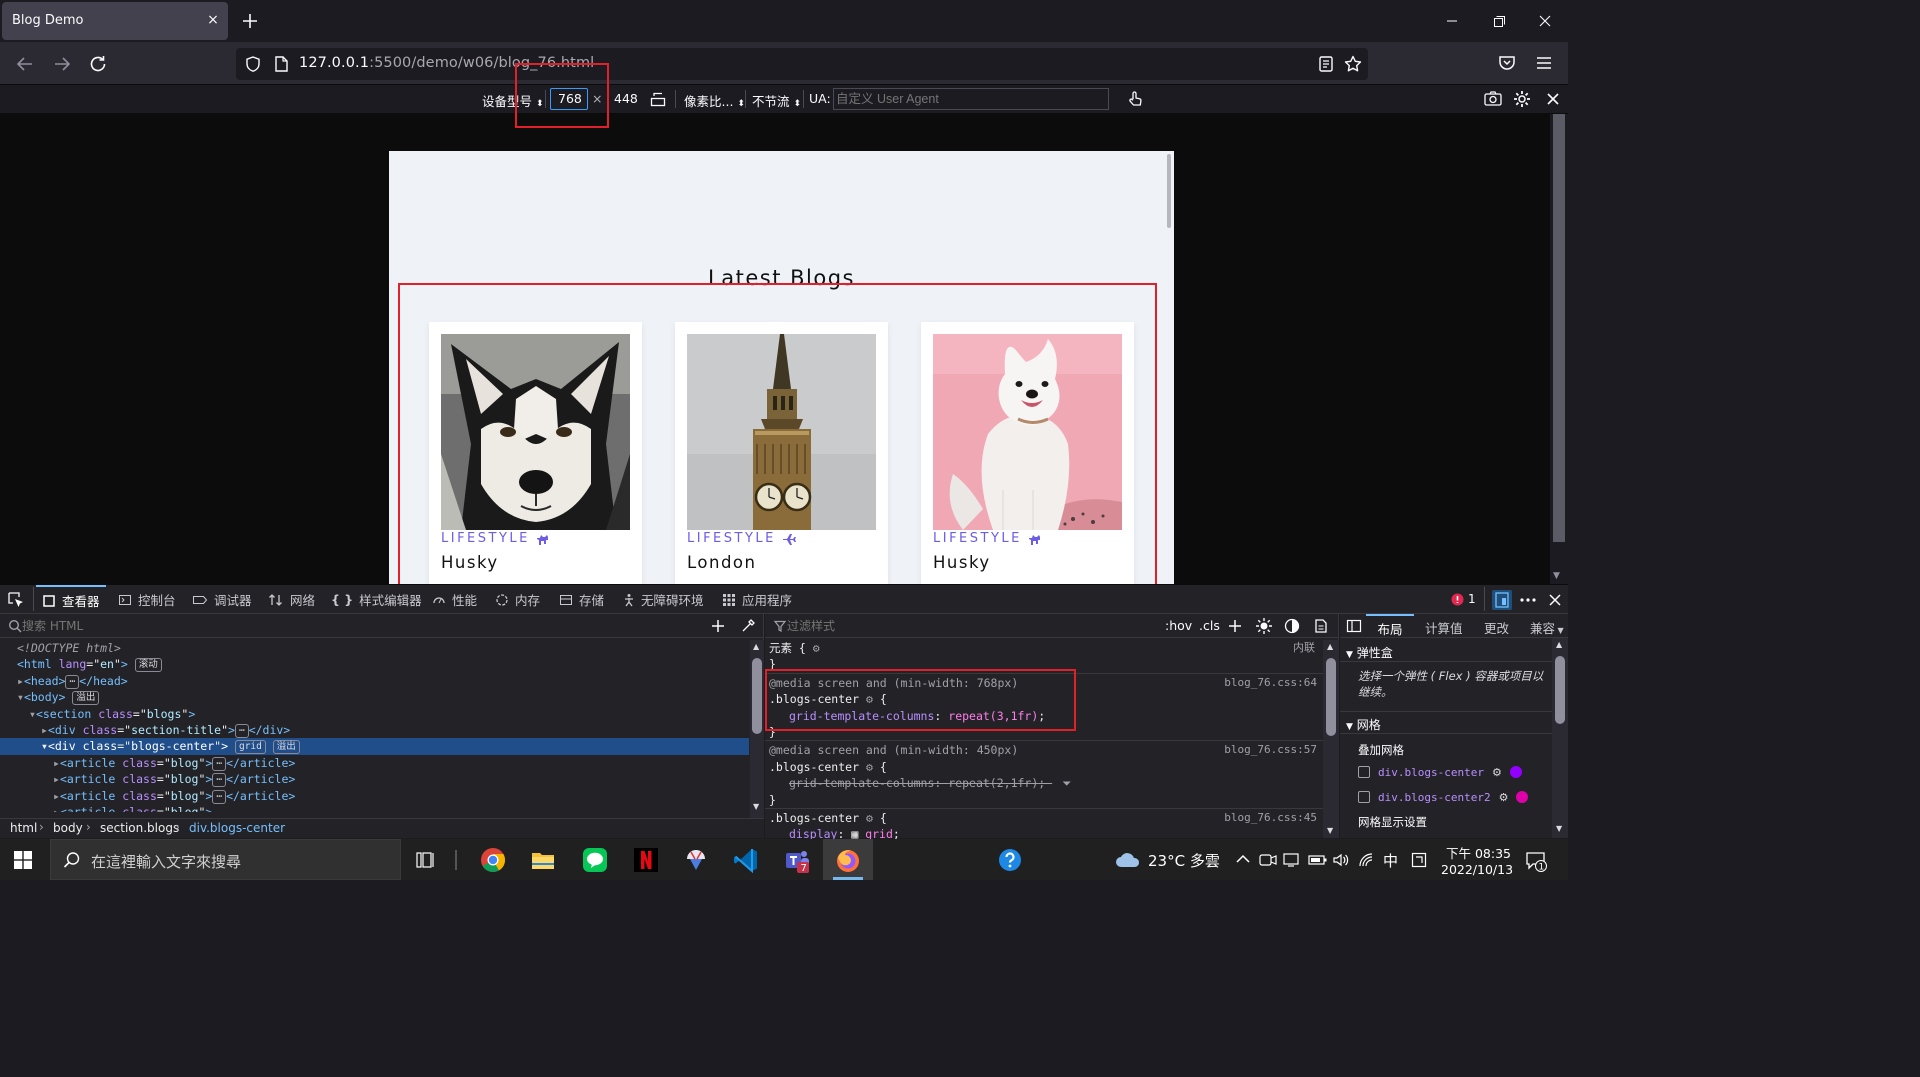  What do you see at coordinates (1268, 860) in the screenshot?
I see `meet-now-icon` at bounding box center [1268, 860].